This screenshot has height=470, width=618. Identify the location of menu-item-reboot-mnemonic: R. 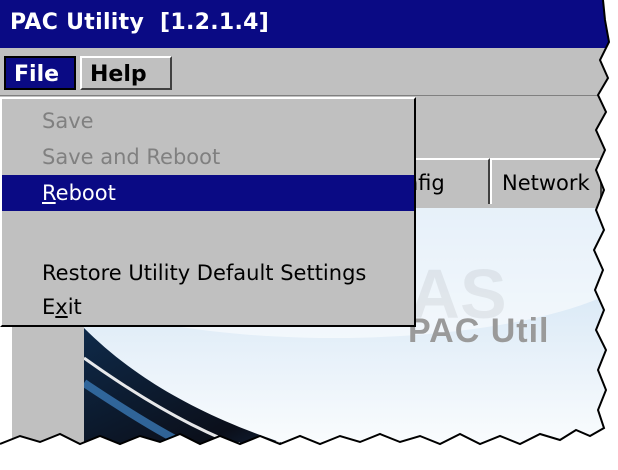
(49, 193).